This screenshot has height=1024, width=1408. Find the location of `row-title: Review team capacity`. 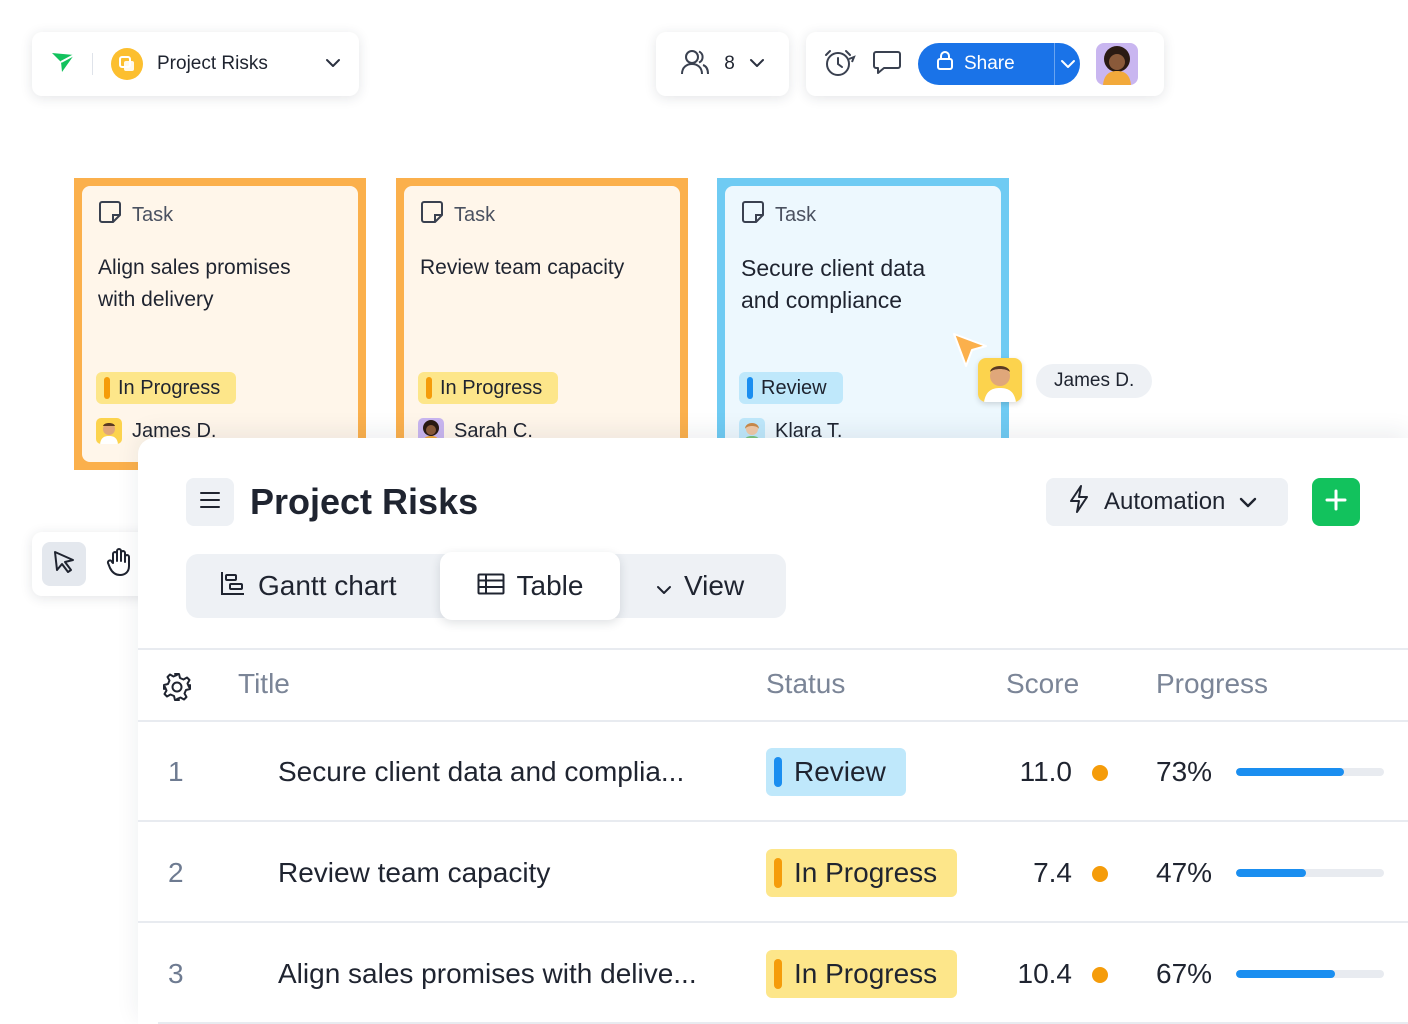

row-title: Review team capacity is located at coordinates (414, 872).